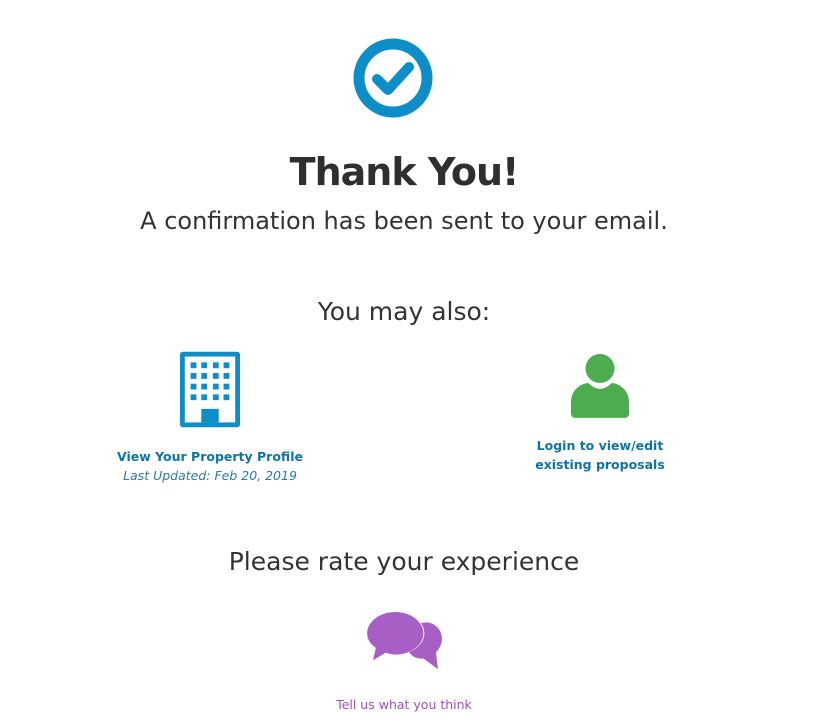 The height and width of the screenshot is (727, 814). I want to click on login-option: Login to view/edit existing proposals, so click(600, 412).